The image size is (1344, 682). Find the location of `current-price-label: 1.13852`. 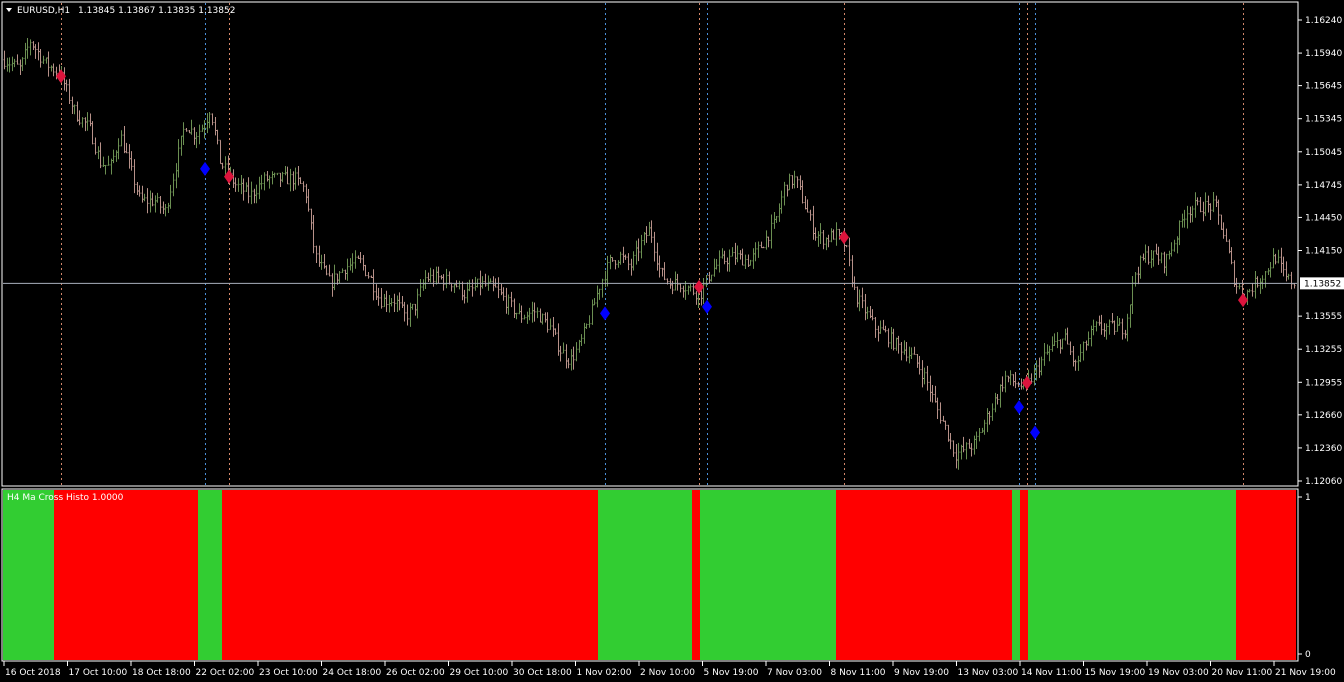

current-price-label: 1.13852 is located at coordinates (1322, 283).